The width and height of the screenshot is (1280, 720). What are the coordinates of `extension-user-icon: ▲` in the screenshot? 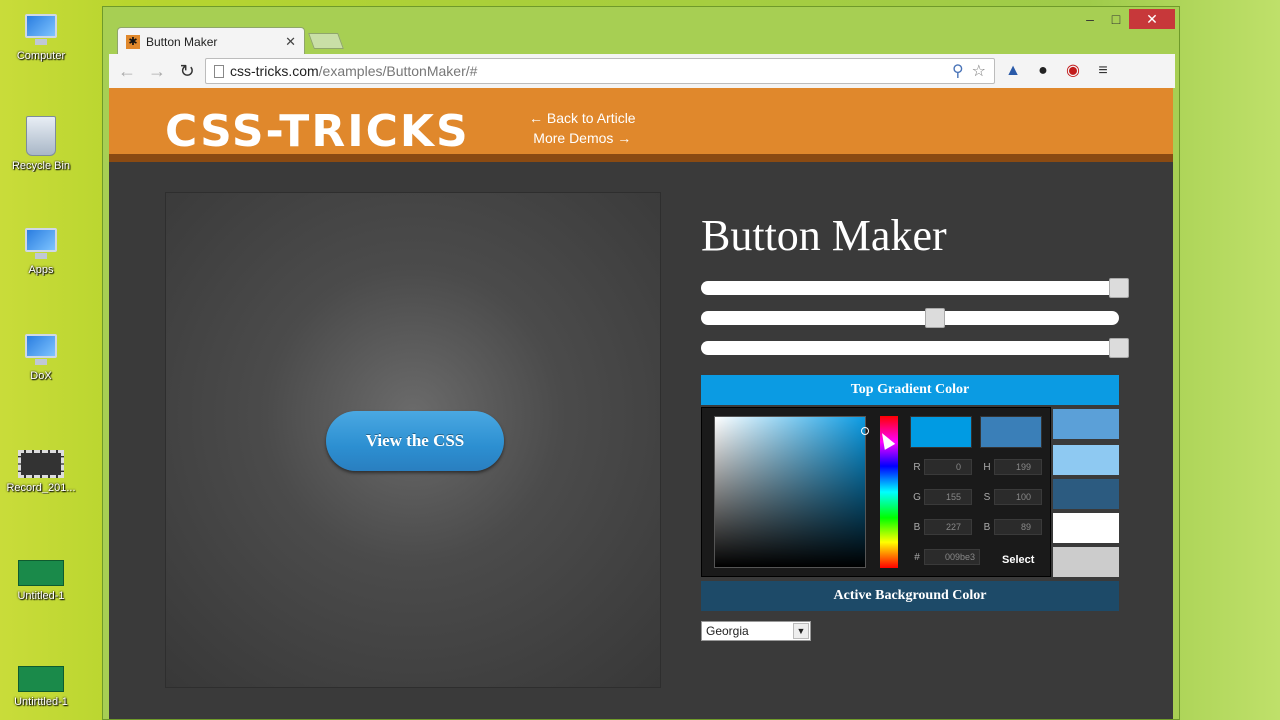 It's located at (1013, 71).